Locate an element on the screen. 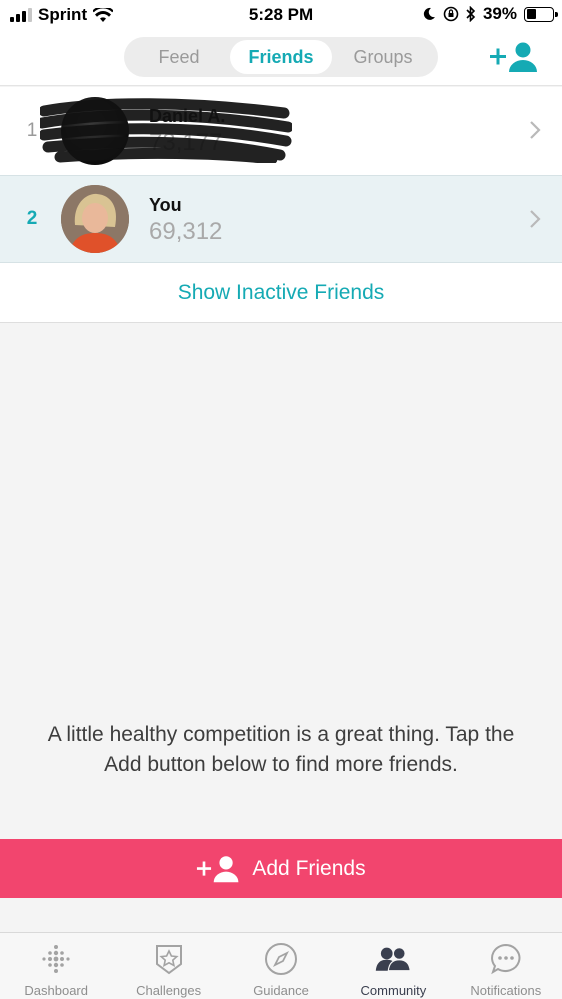 The height and width of the screenshot is (999, 562). add-friends-button: Add Friends is located at coordinates (281, 868).